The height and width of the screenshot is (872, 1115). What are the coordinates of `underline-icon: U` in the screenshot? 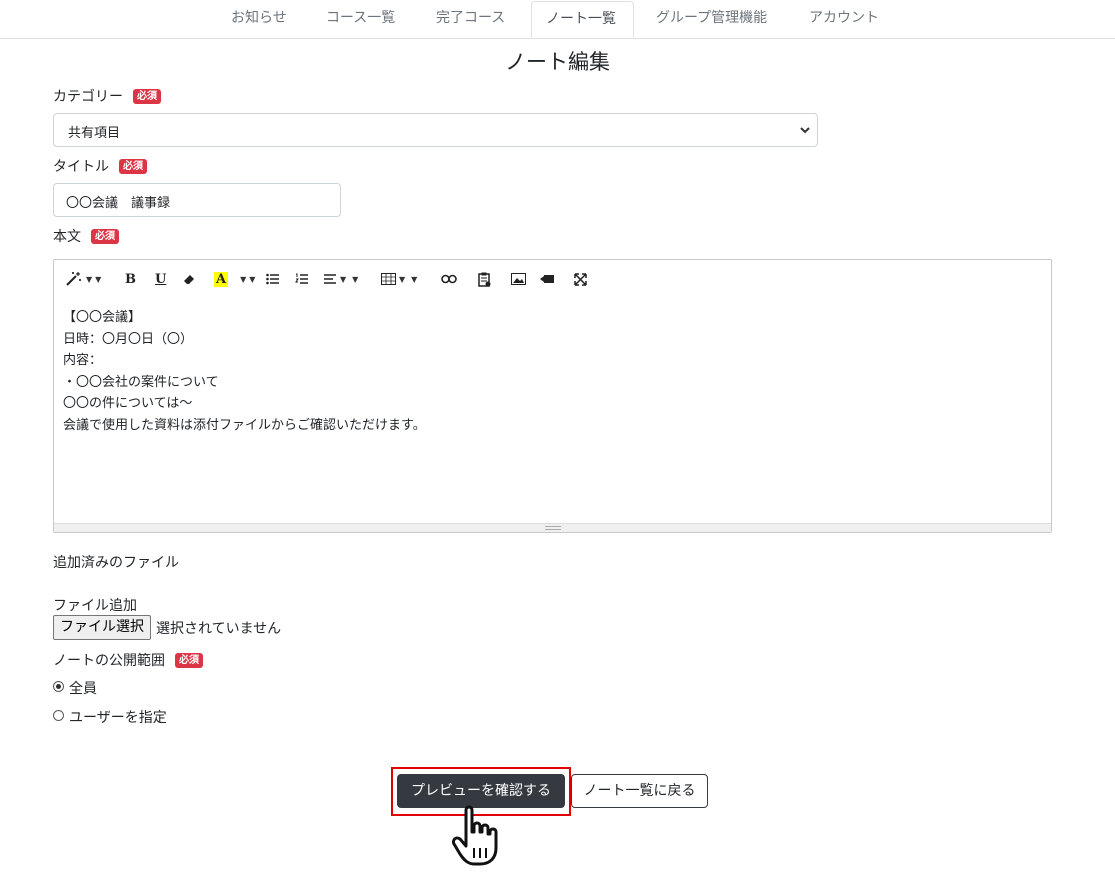 It's located at (160, 279).